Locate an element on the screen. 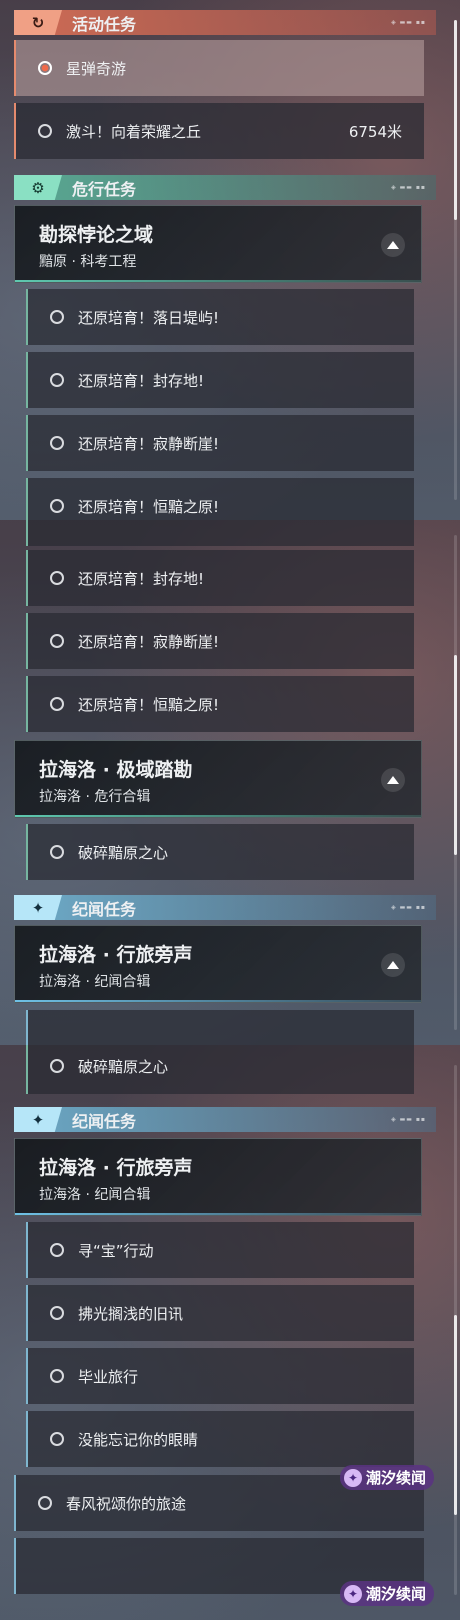 This screenshot has width=460, height=1620. section-title: 活动任务 is located at coordinates (104, 24).